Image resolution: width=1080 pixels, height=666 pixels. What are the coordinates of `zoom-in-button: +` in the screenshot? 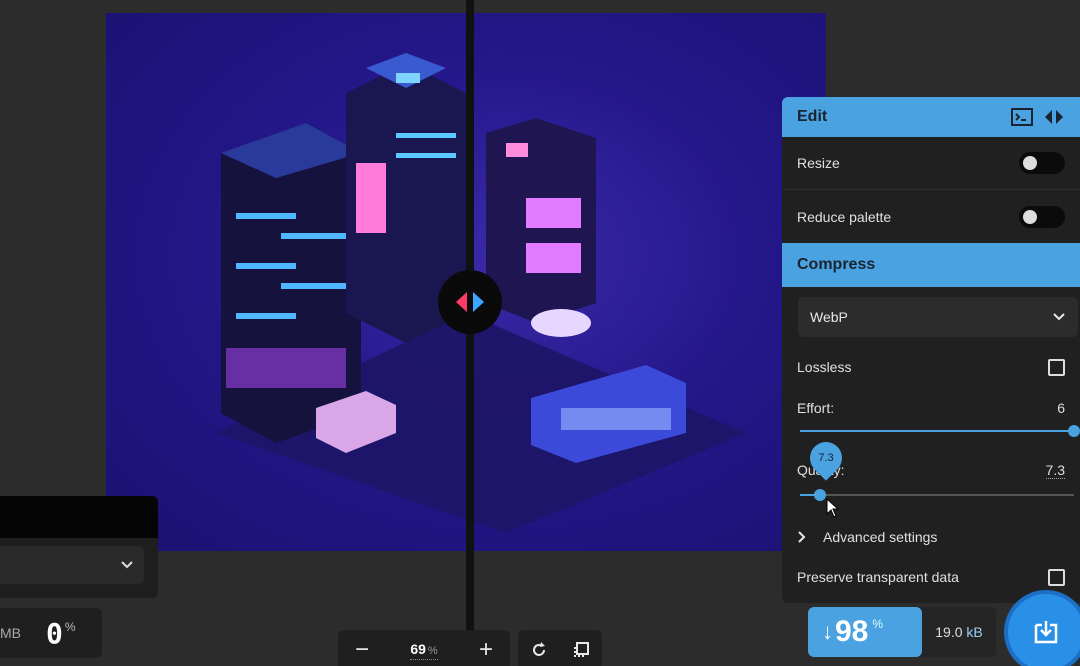 It's located at (486, 650).